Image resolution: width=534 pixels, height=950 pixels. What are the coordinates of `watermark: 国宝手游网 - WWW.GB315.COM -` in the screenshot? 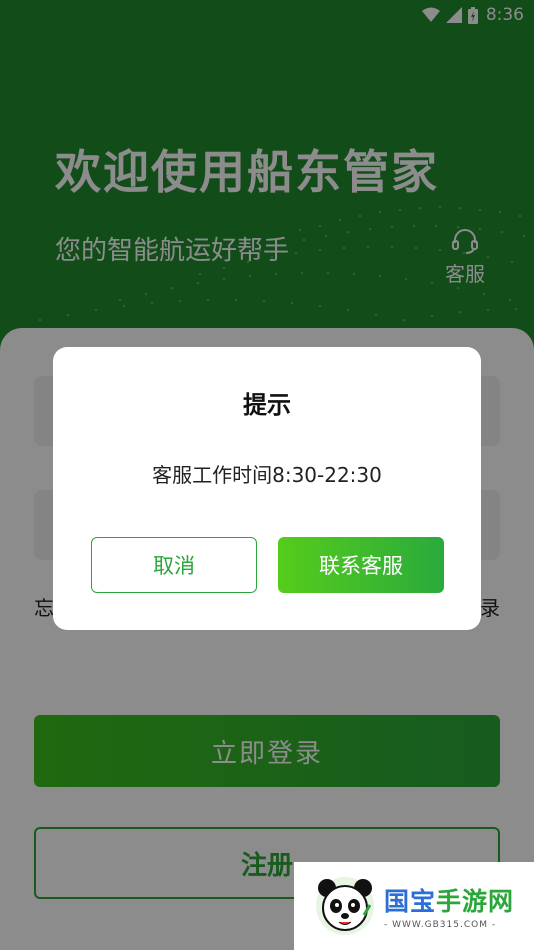 It's located at (414, 906).